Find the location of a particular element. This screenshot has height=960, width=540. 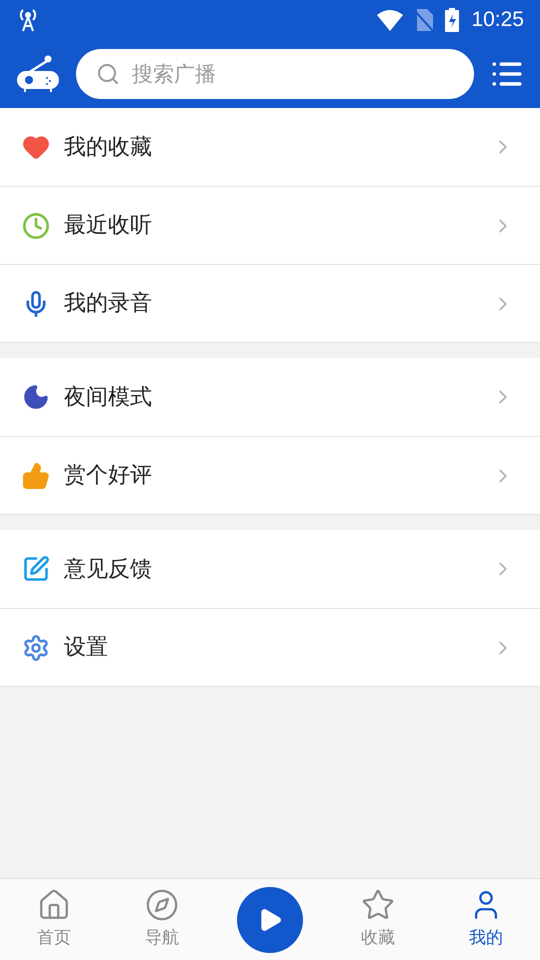

search-icon is located at coordinates (108, 74).